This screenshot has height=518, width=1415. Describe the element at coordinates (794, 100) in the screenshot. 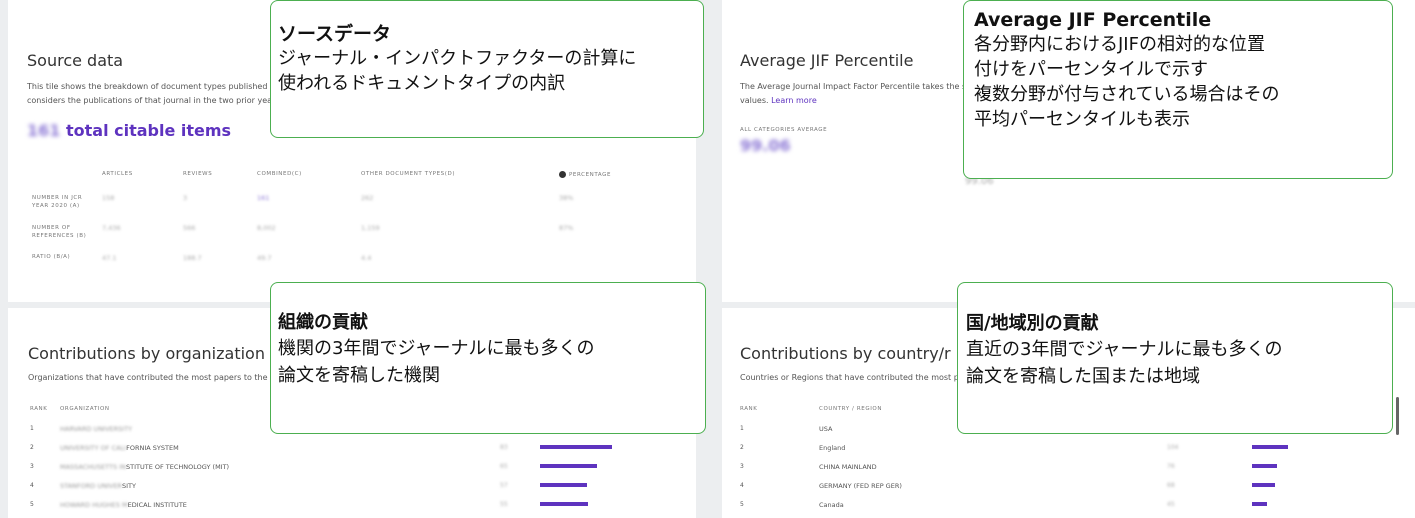

I see `learn-more-link: Learn more` at that location.